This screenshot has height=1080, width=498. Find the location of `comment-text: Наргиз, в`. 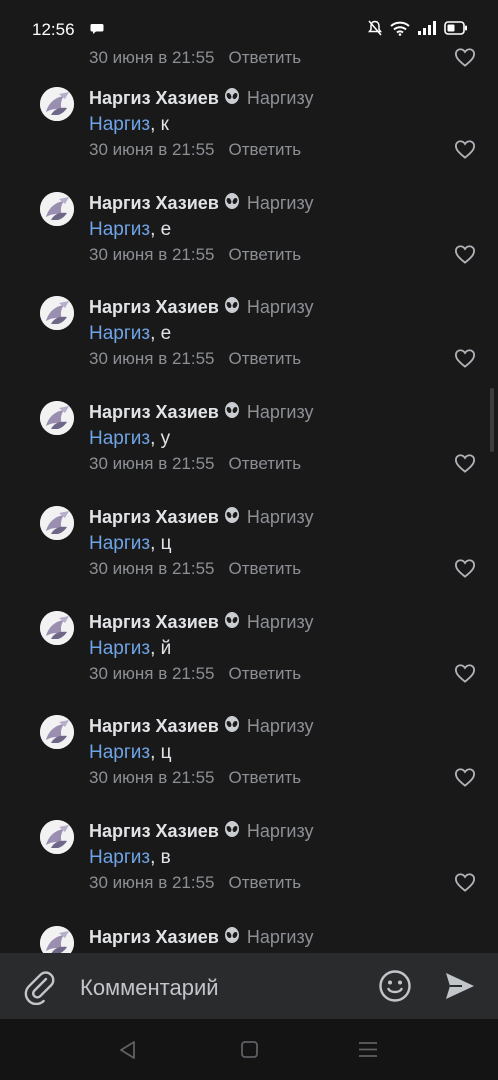

comment-text: Наргиз, в is located at coordinates (130, 858).